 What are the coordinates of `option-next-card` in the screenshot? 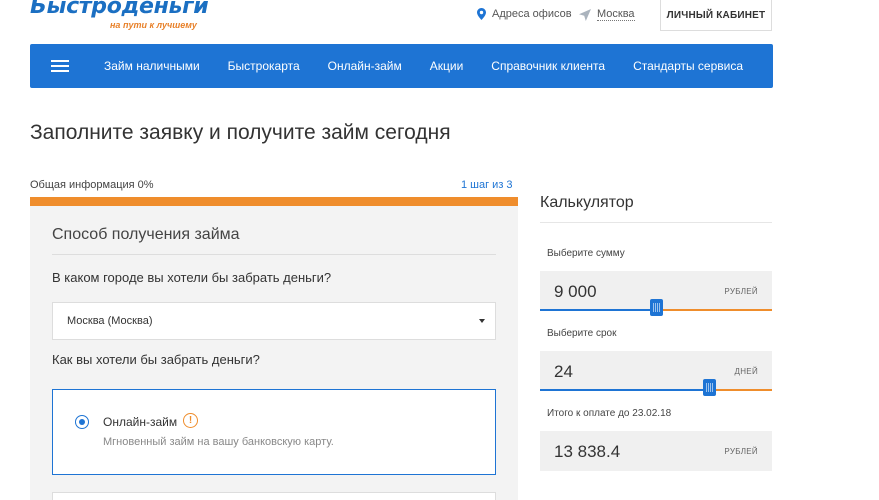 It's located at (274, 496).